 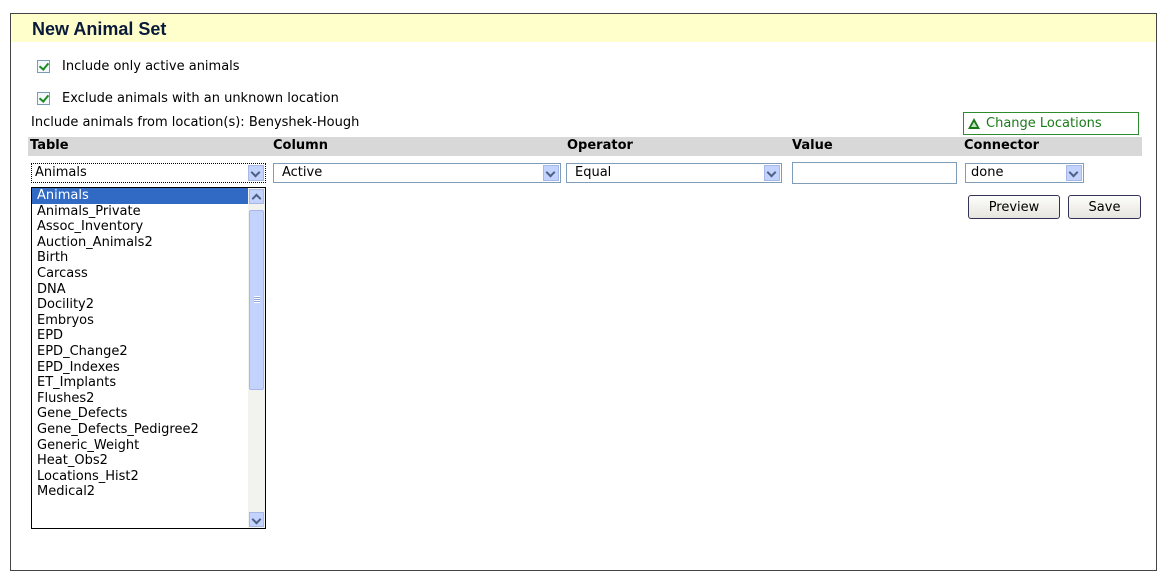 What do you see at coordinates (151, 66) in the screenshot?
I see `active-only-label: Include only active animals` at bounding box center [151, 66].